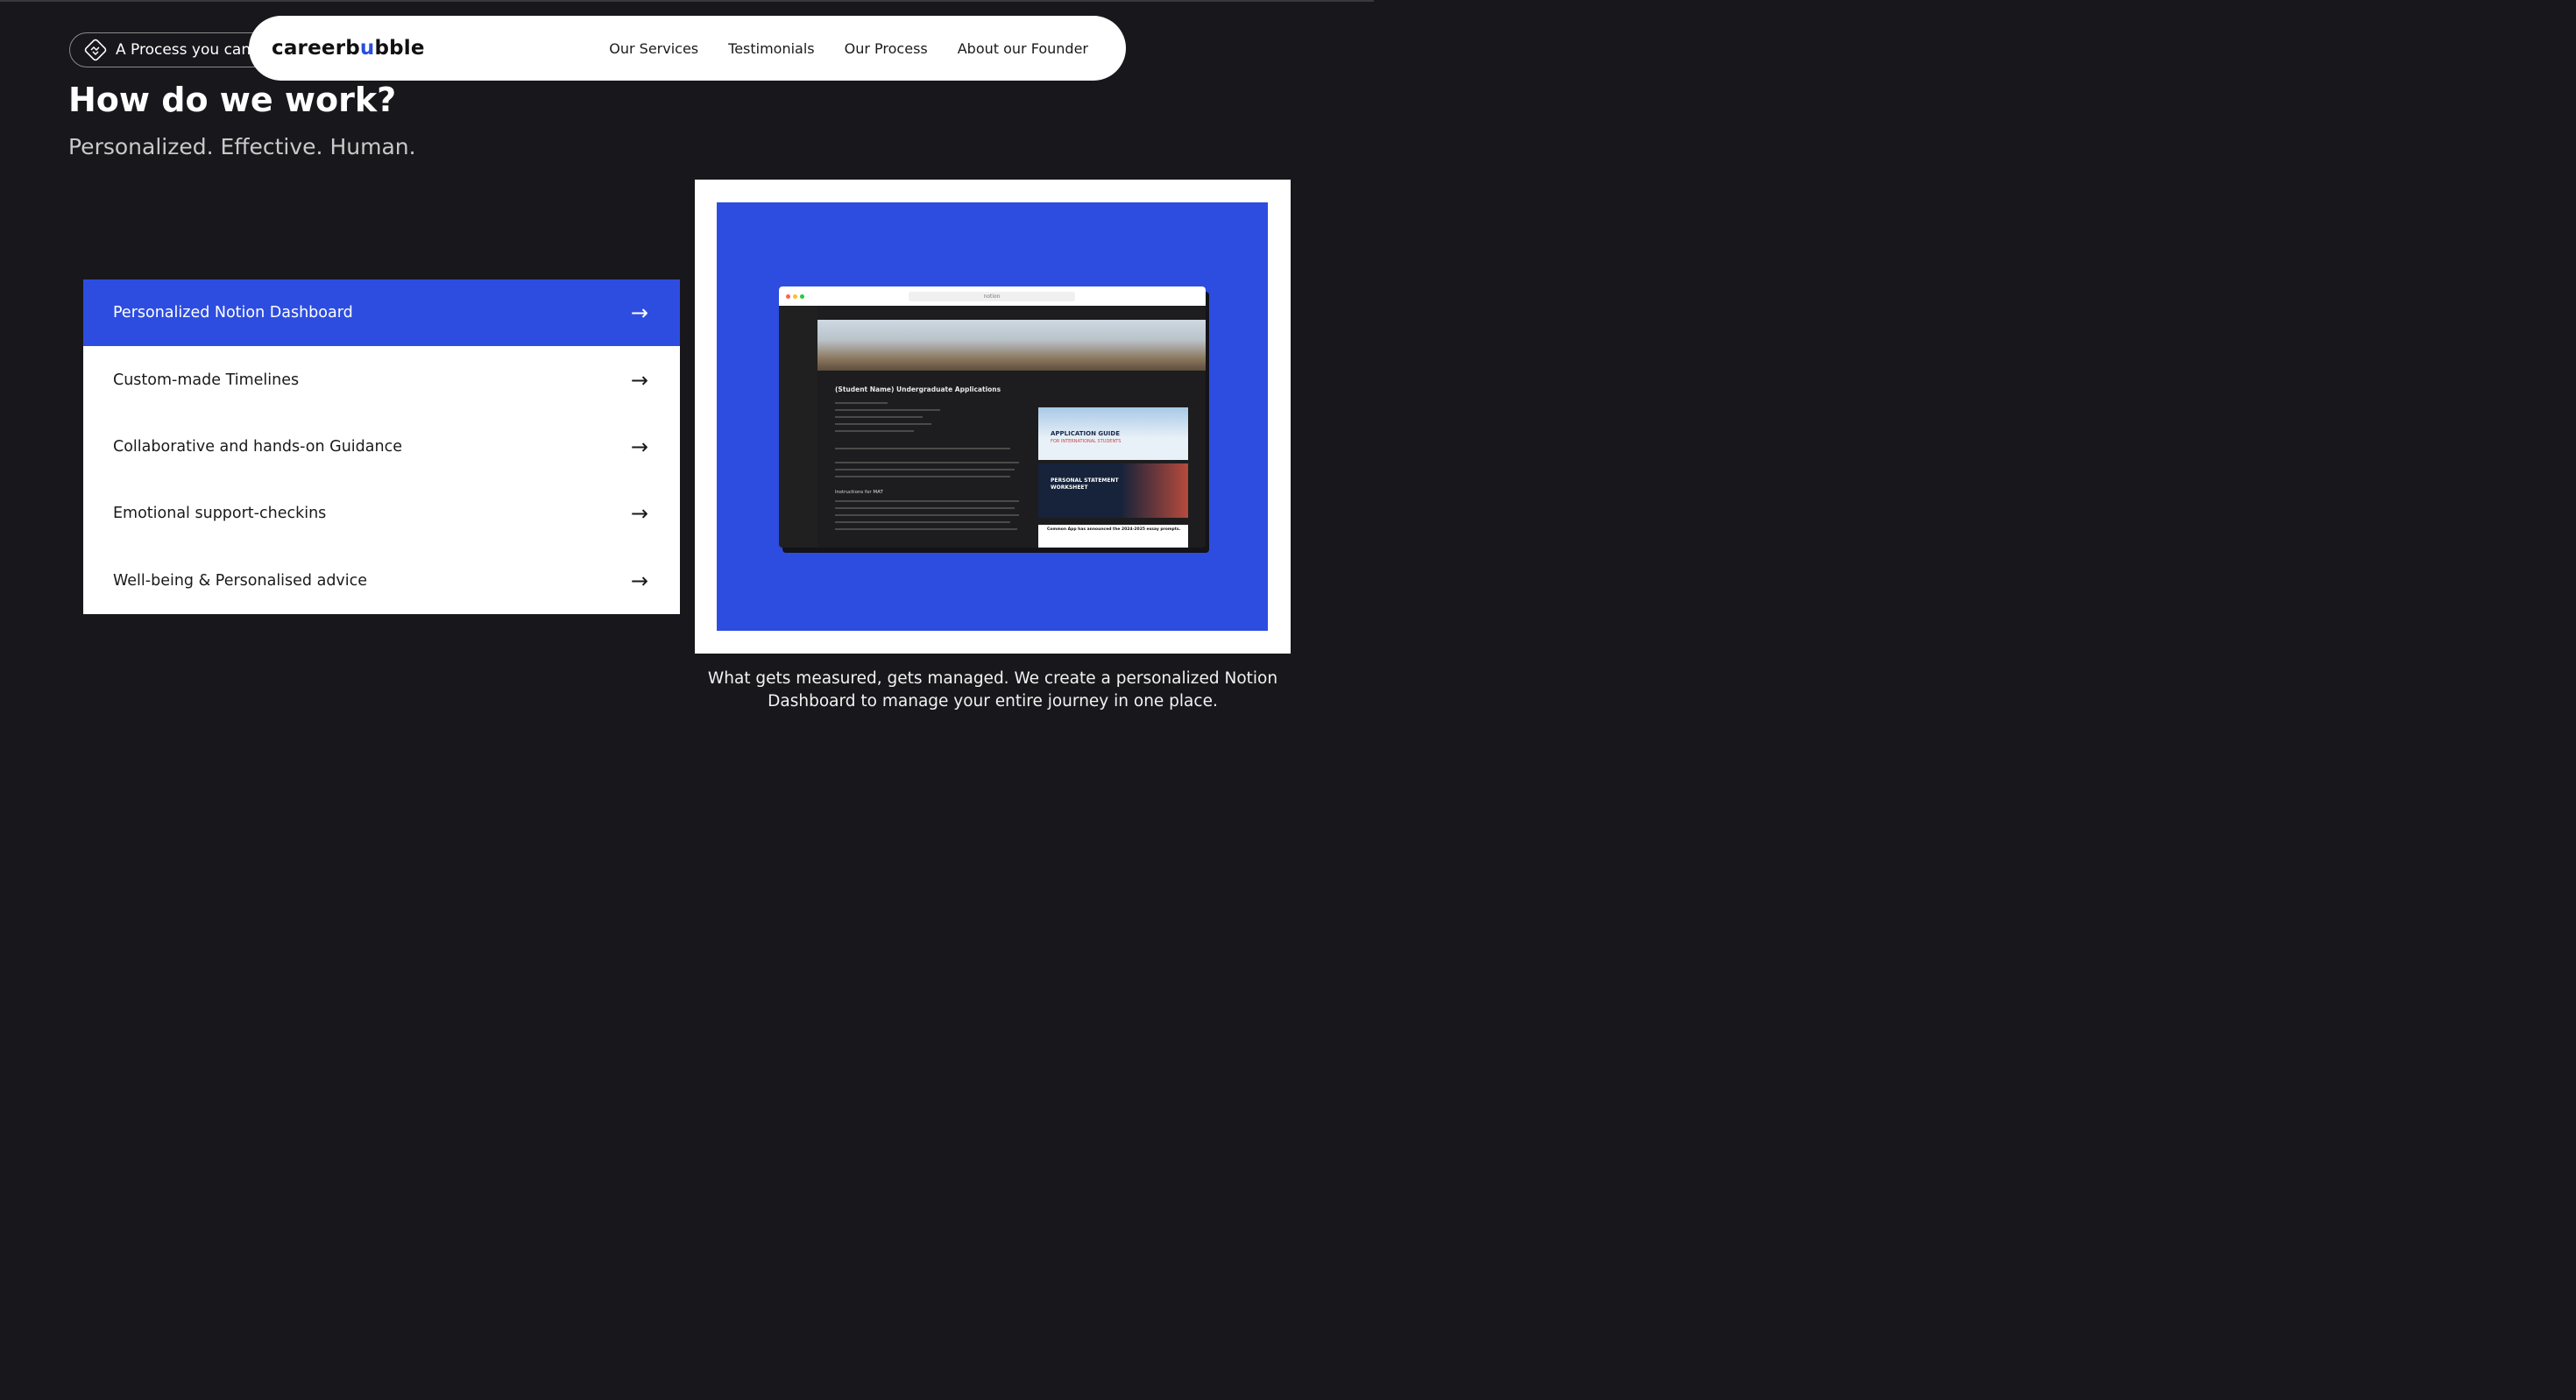 This screenshot has width=2576, height=1400. What do you see at coordinates (220, 514) in the screenshot?
I see `process-item-label: Emotional support-checkins` at bounding box center [220, 514].